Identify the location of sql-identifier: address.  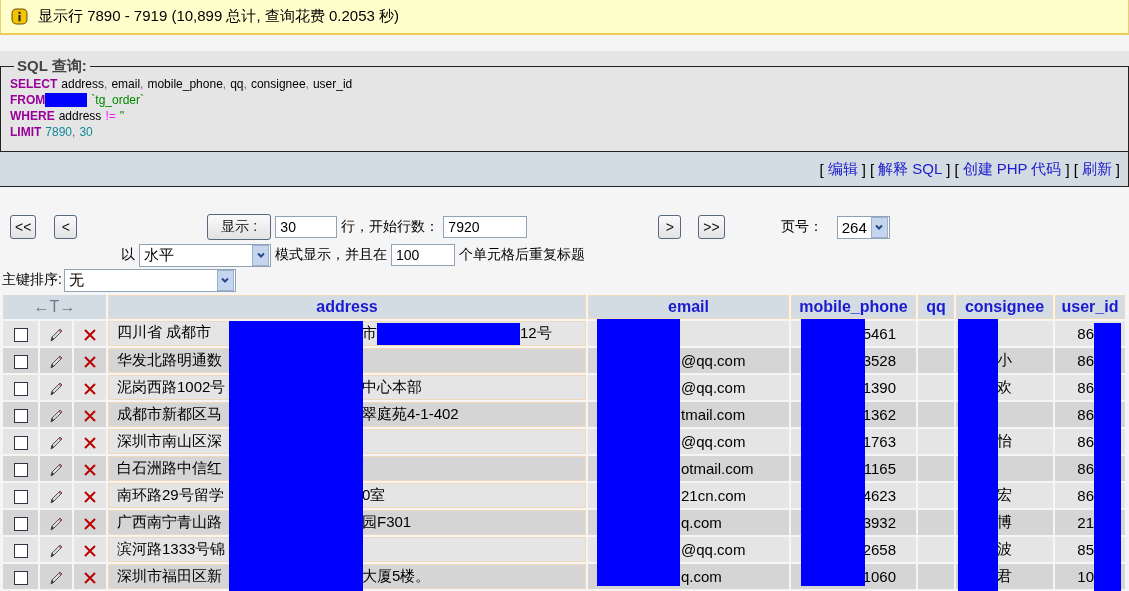
(80, 116).